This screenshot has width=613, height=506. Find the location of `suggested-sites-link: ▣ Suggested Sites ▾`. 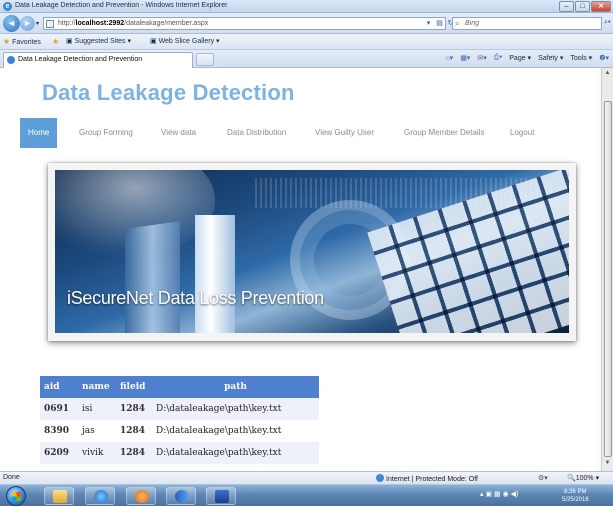

suggested-sites-link: ▣ Suggested Sites ▾ is located at coordinates (98, 41).